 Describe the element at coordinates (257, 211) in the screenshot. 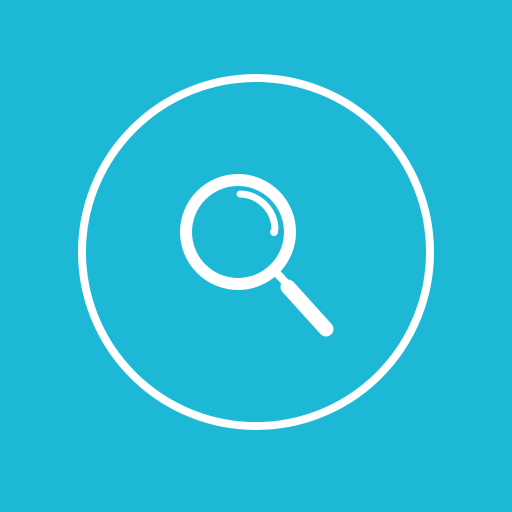

I see `lens-highlight` at that location.